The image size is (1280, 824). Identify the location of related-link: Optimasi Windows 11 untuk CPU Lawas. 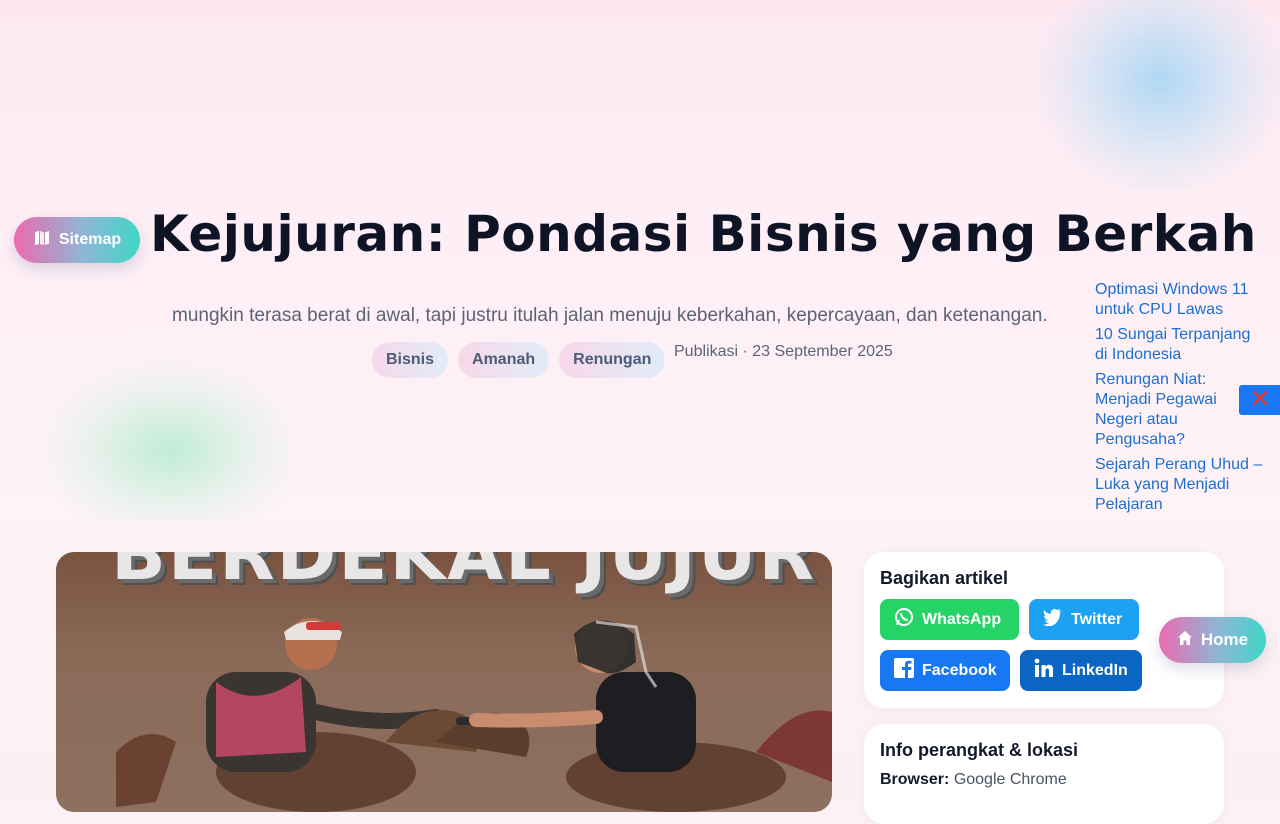
(1180, 300).